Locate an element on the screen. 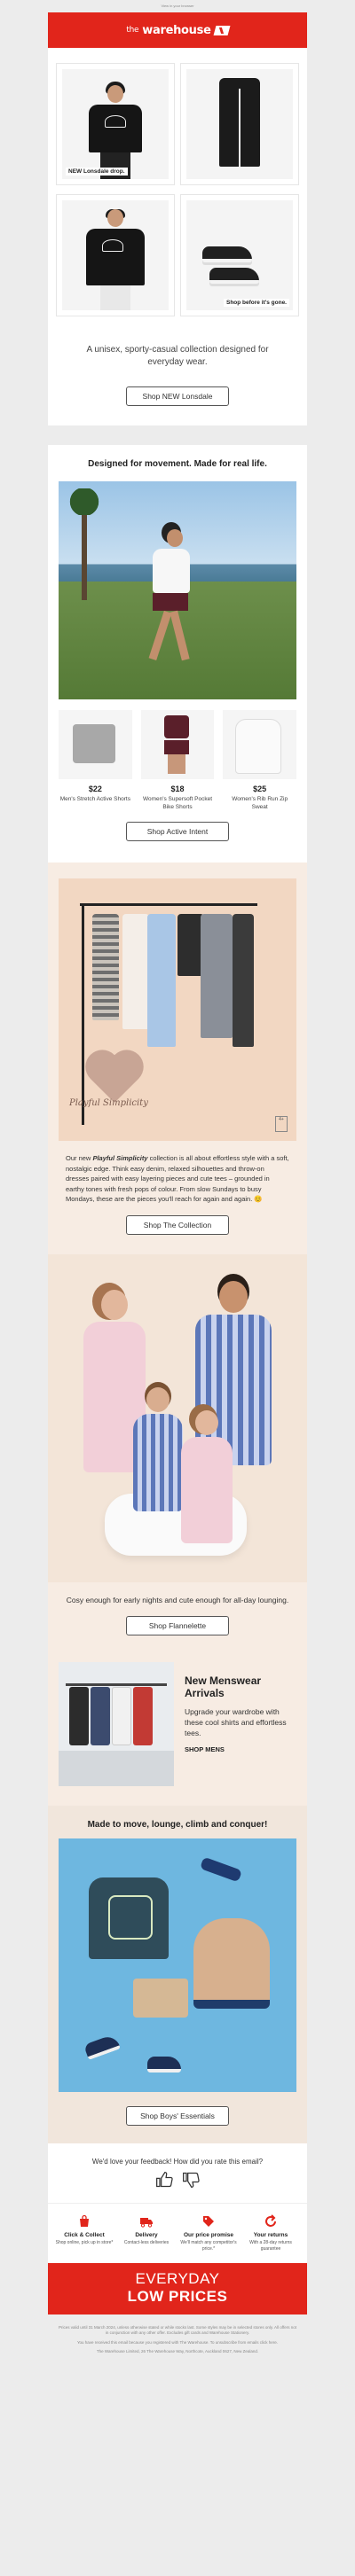 The width and height of the screenshot is (355, 2576). photo-man-hoodie is located at coordinates (115, 255).